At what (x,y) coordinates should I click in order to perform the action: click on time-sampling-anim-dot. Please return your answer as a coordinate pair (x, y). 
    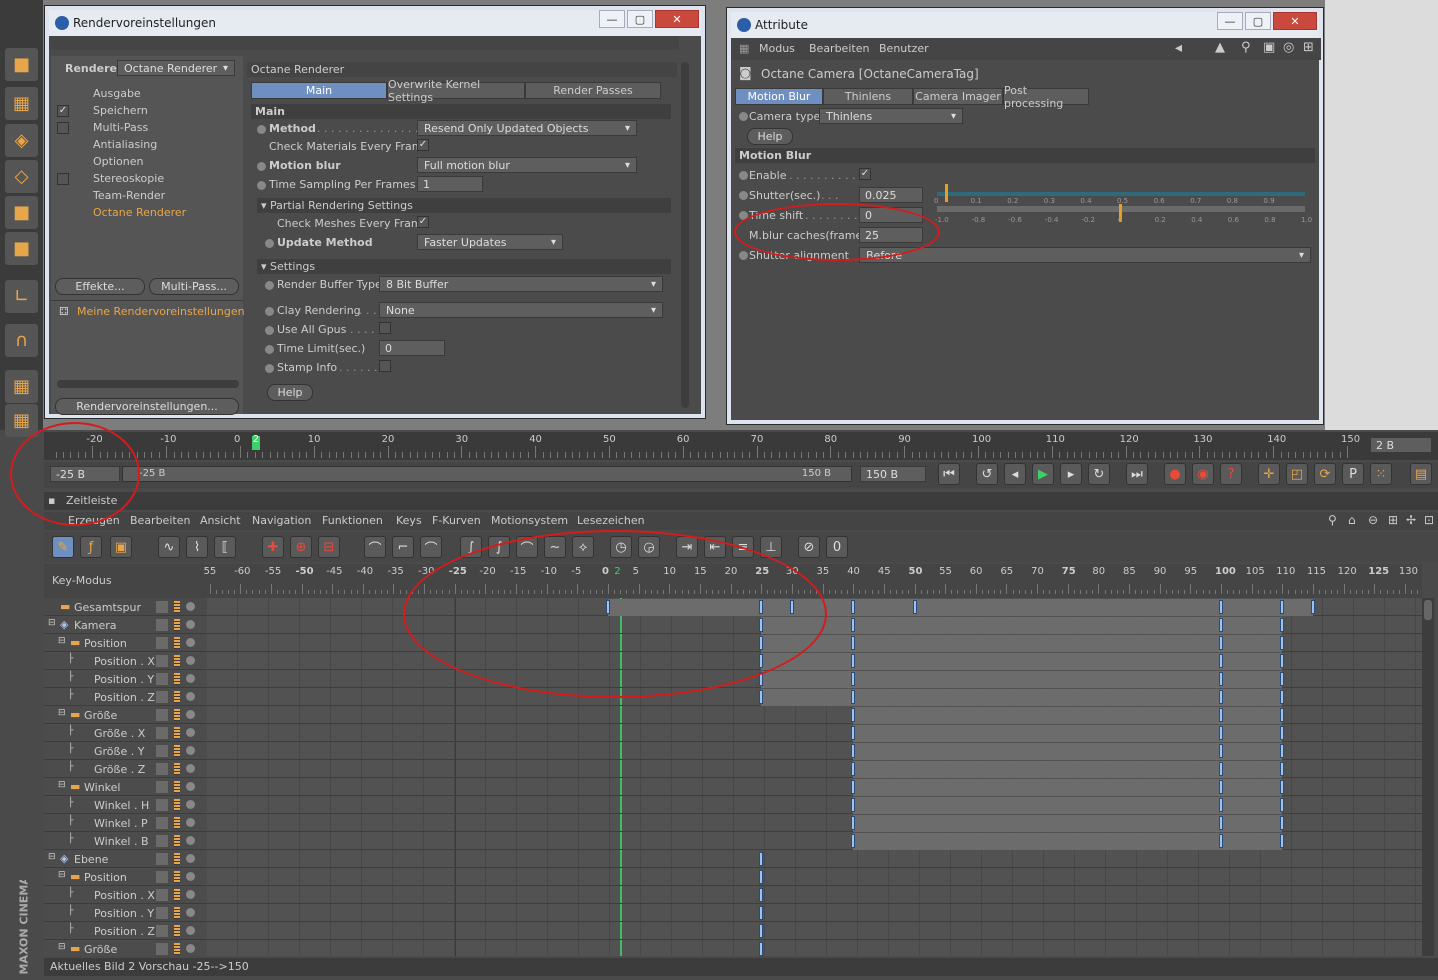
    Looking at the image, I should click on (261, 185).